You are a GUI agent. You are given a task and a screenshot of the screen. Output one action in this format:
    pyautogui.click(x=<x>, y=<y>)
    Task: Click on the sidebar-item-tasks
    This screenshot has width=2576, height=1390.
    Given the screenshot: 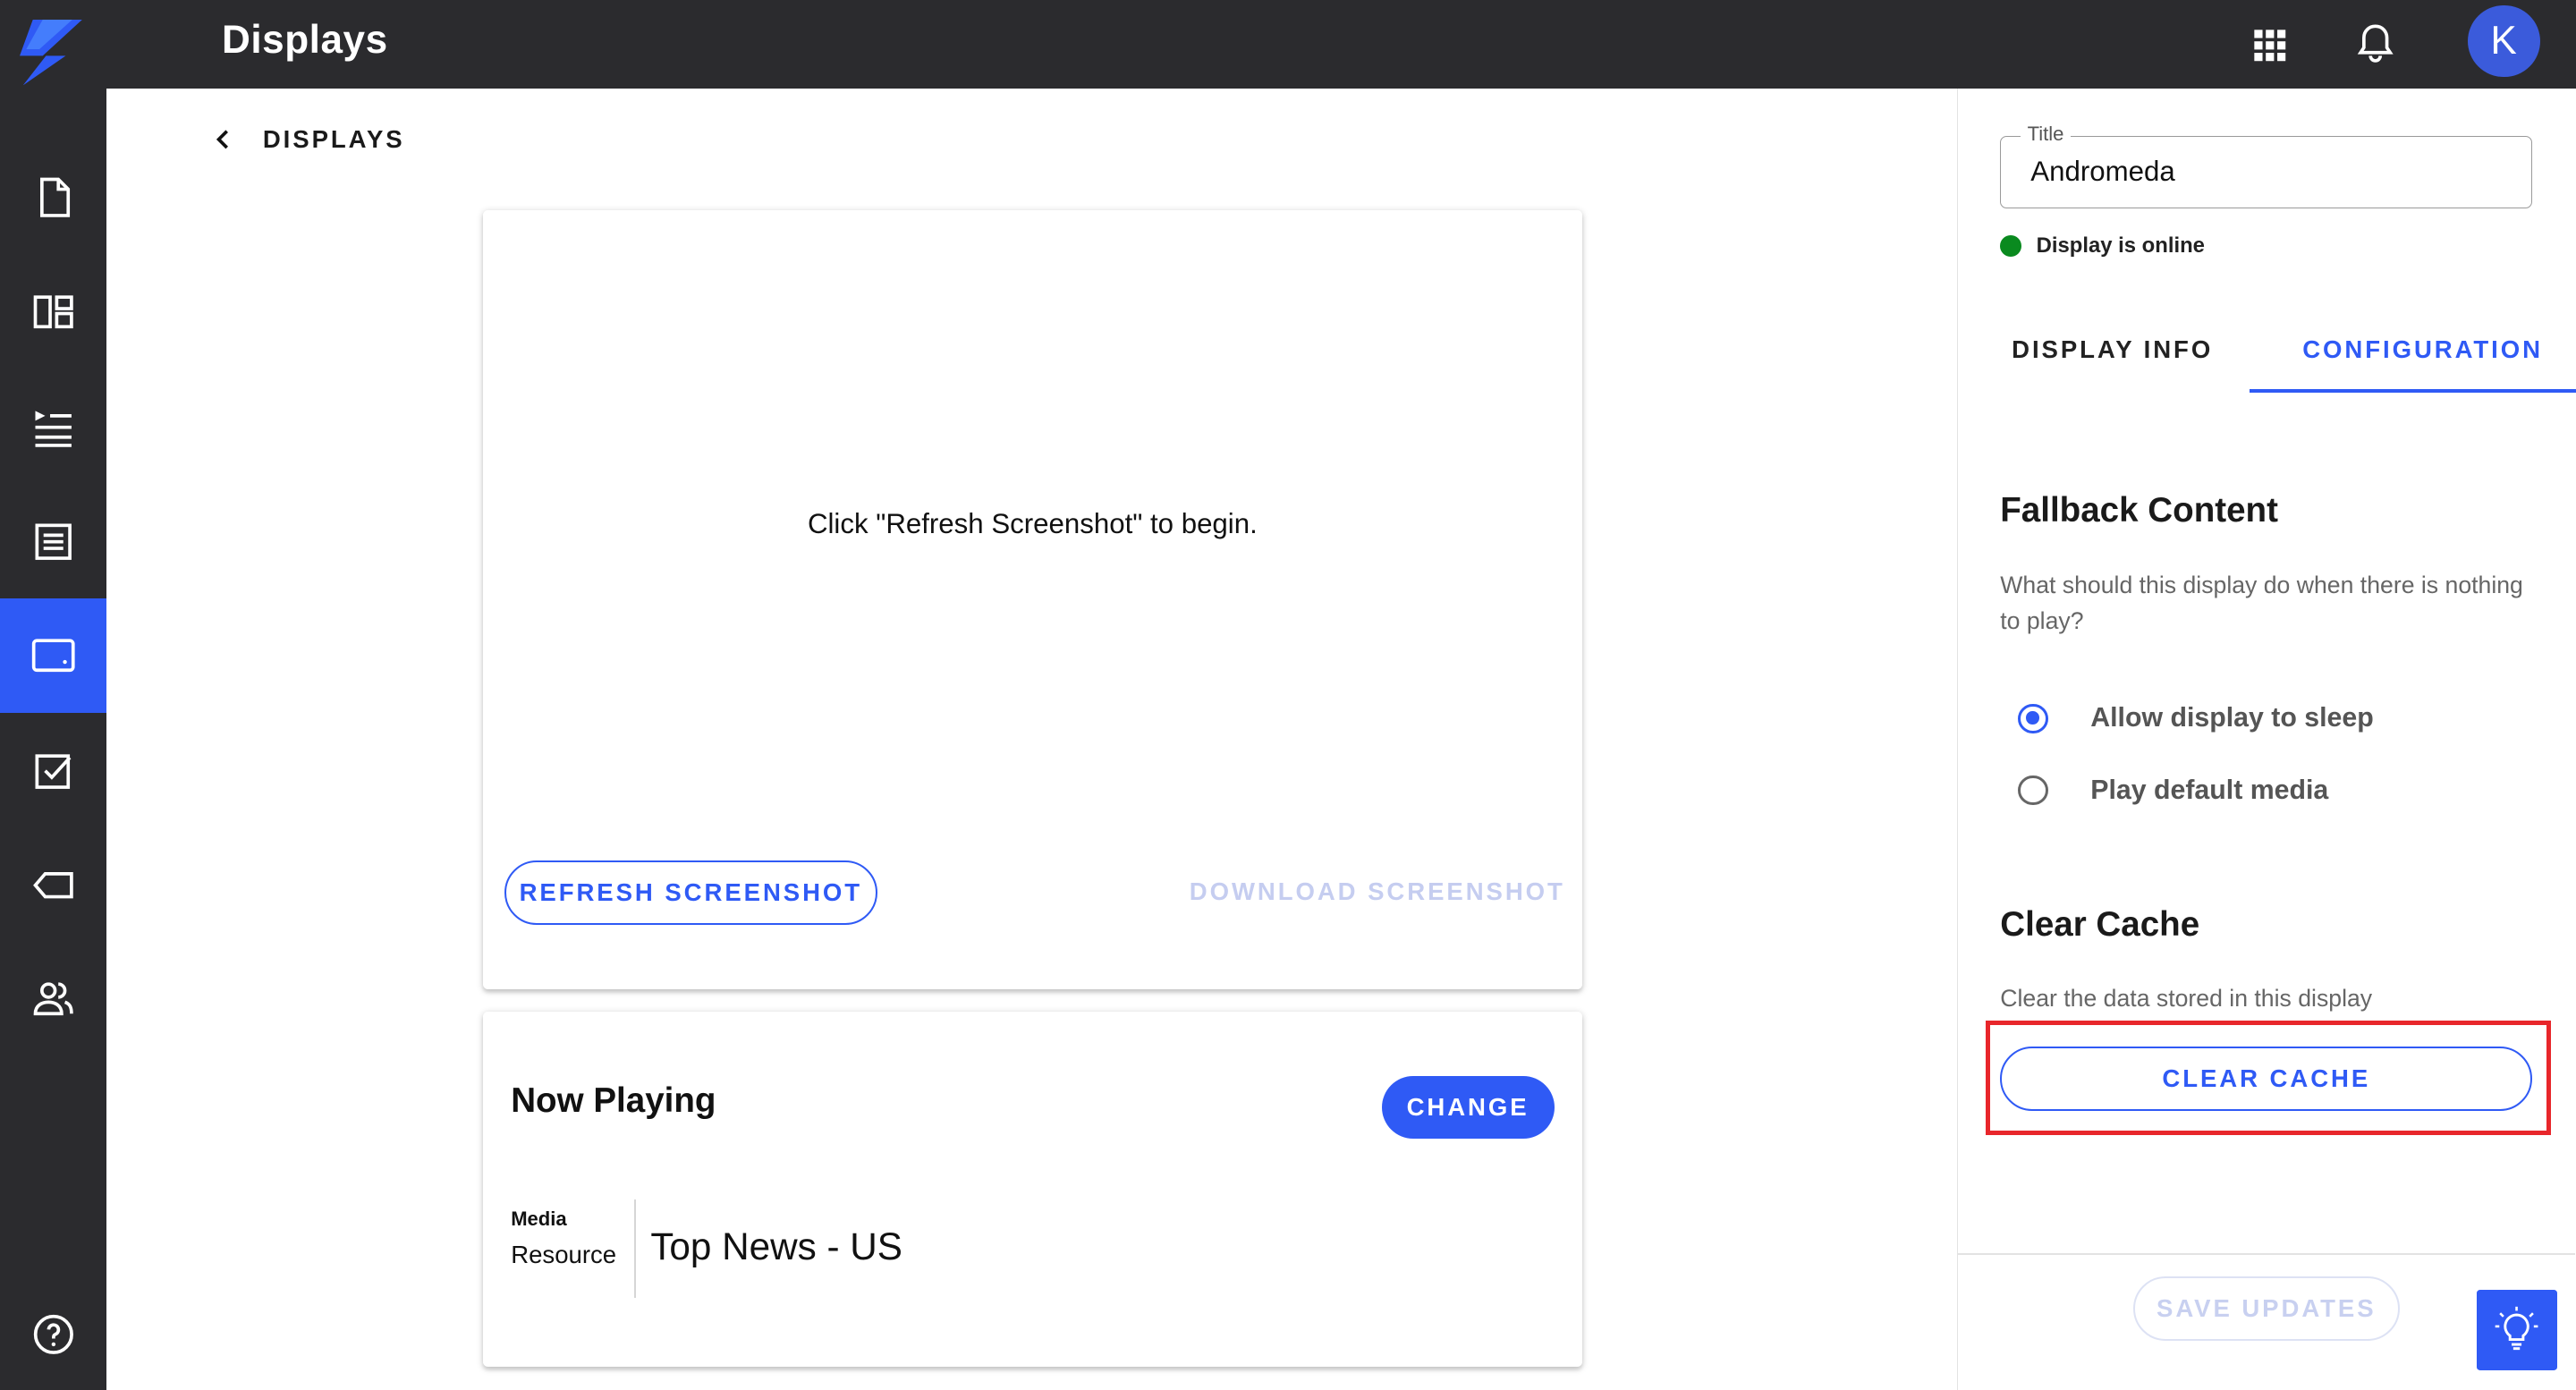 What is the action you would take?
    pyautogui.click(x=53, y=770)
    